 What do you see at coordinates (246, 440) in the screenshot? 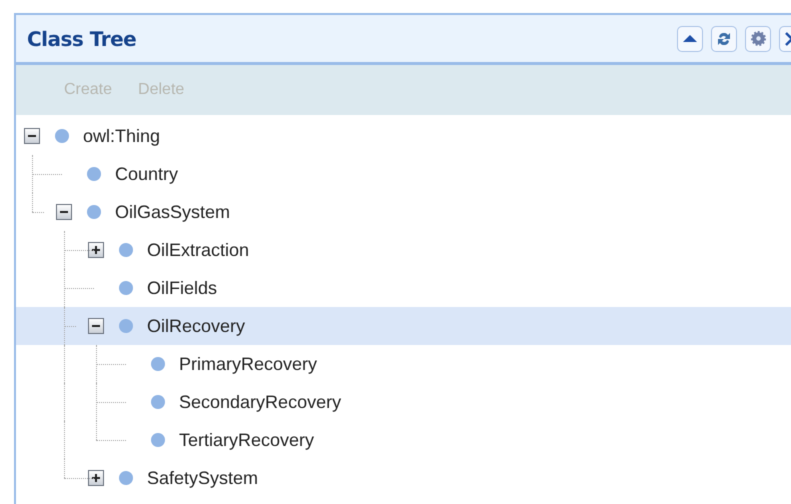
I see `tree-label: TertiaryRecovery` at bounding box center [246, 440].